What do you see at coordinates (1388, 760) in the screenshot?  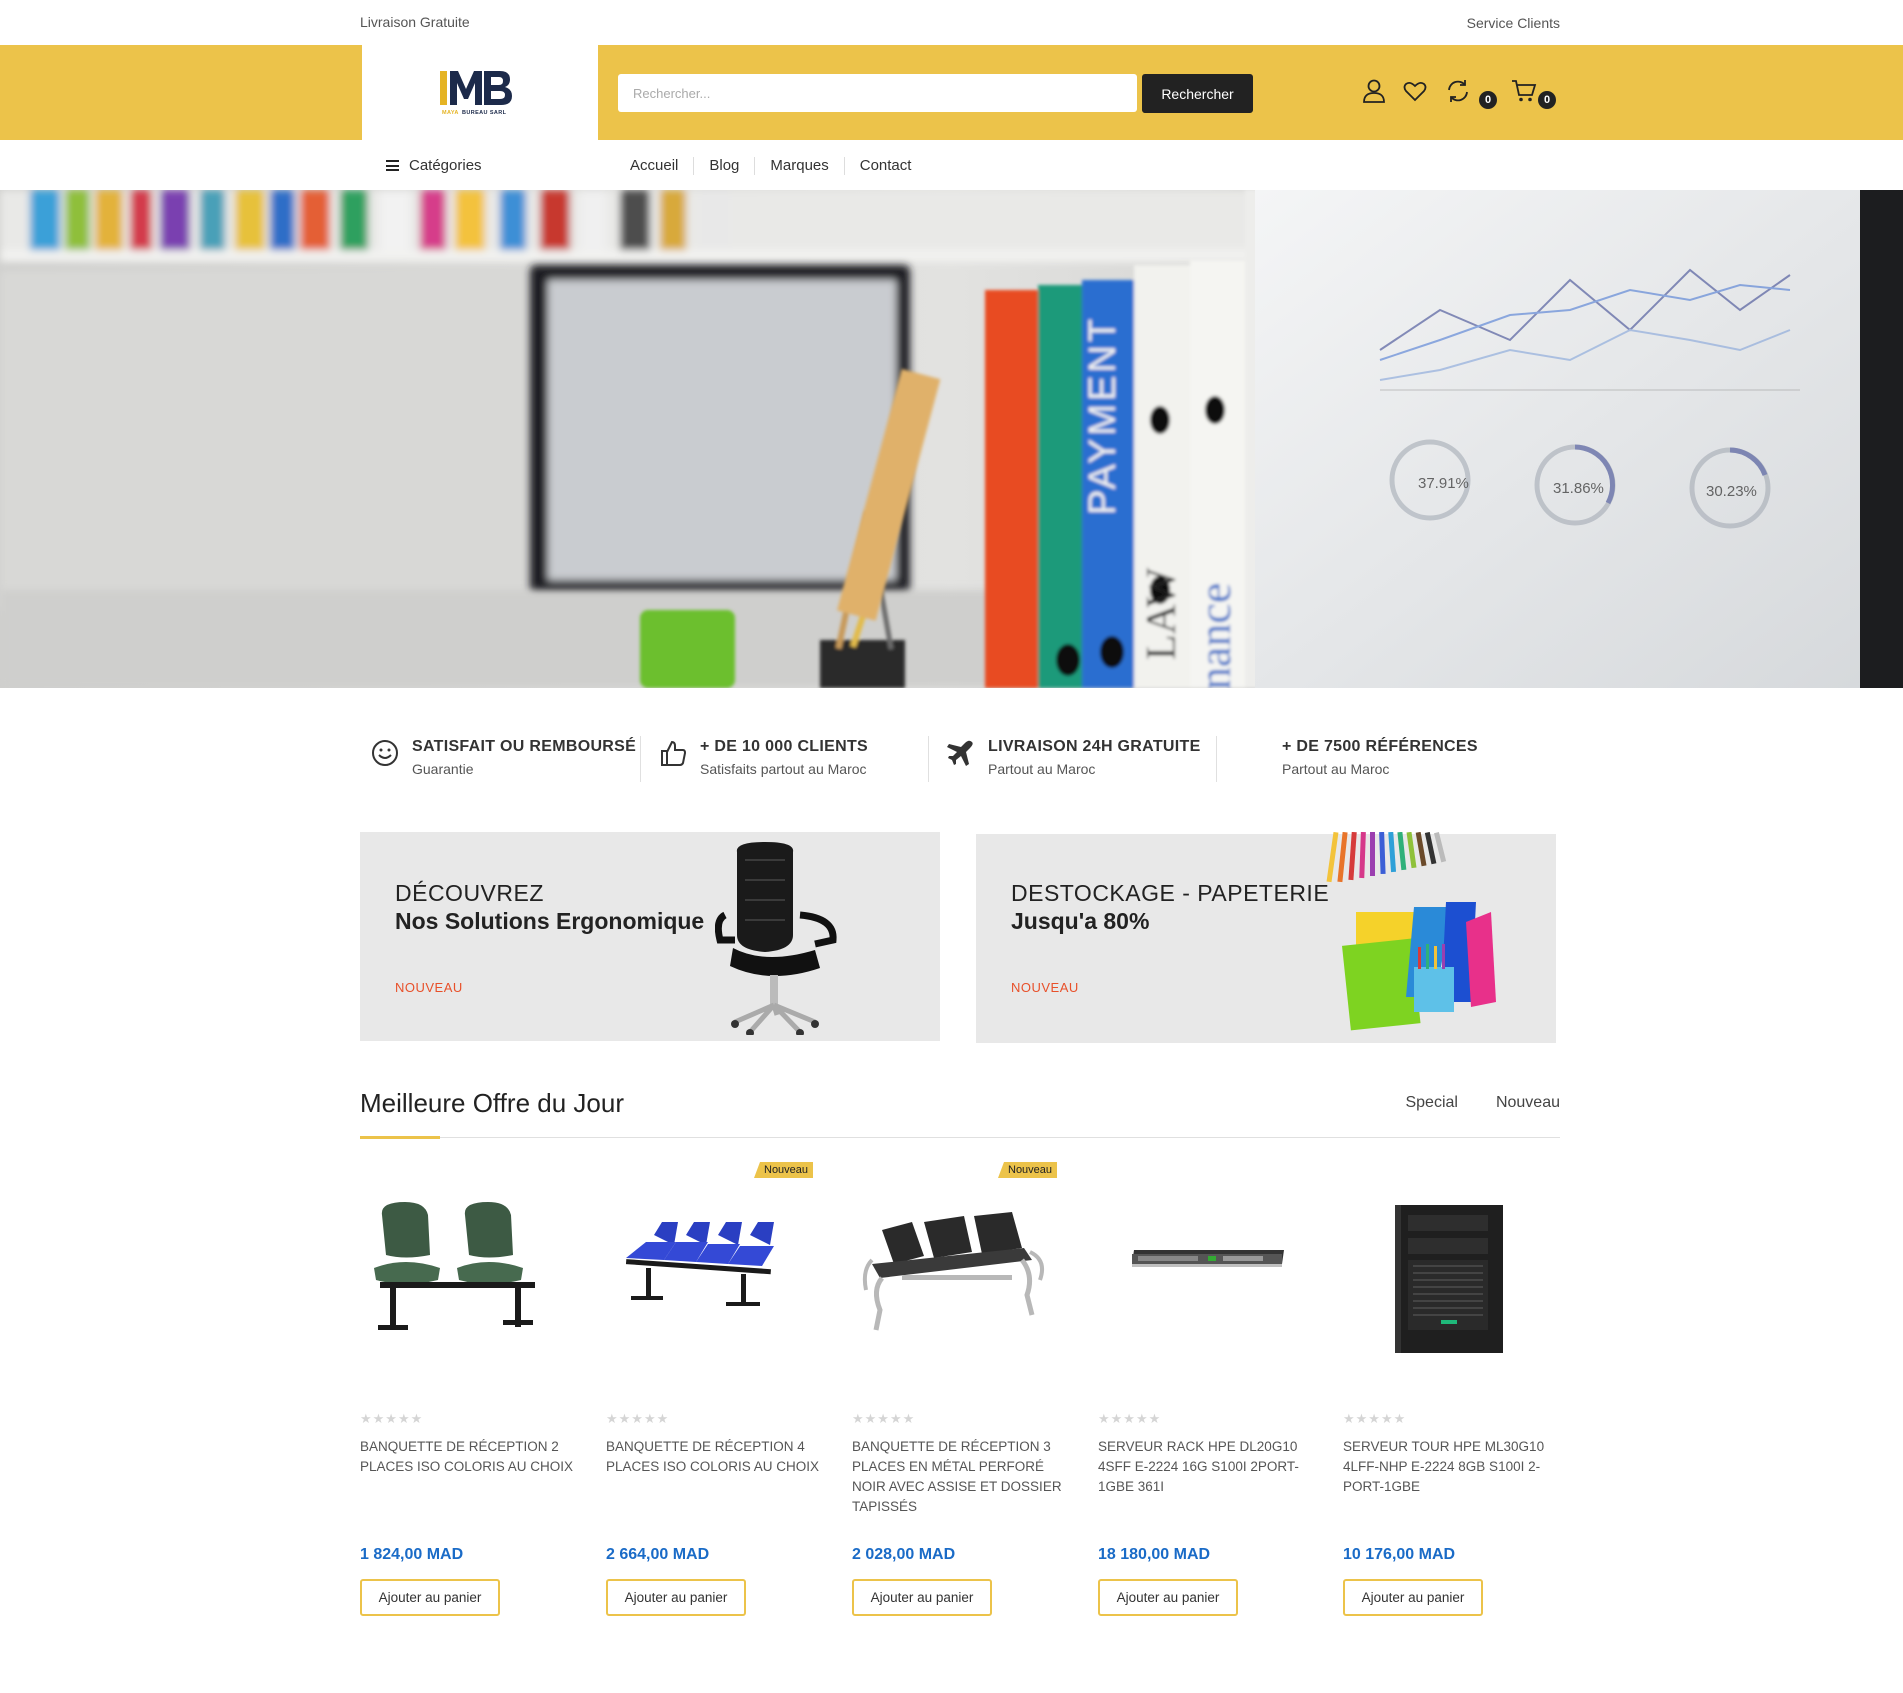 I see `feature-references: + DE 7500 RÉFÉRENCES Partout au Maroc` at bounding box center [1388, 760].